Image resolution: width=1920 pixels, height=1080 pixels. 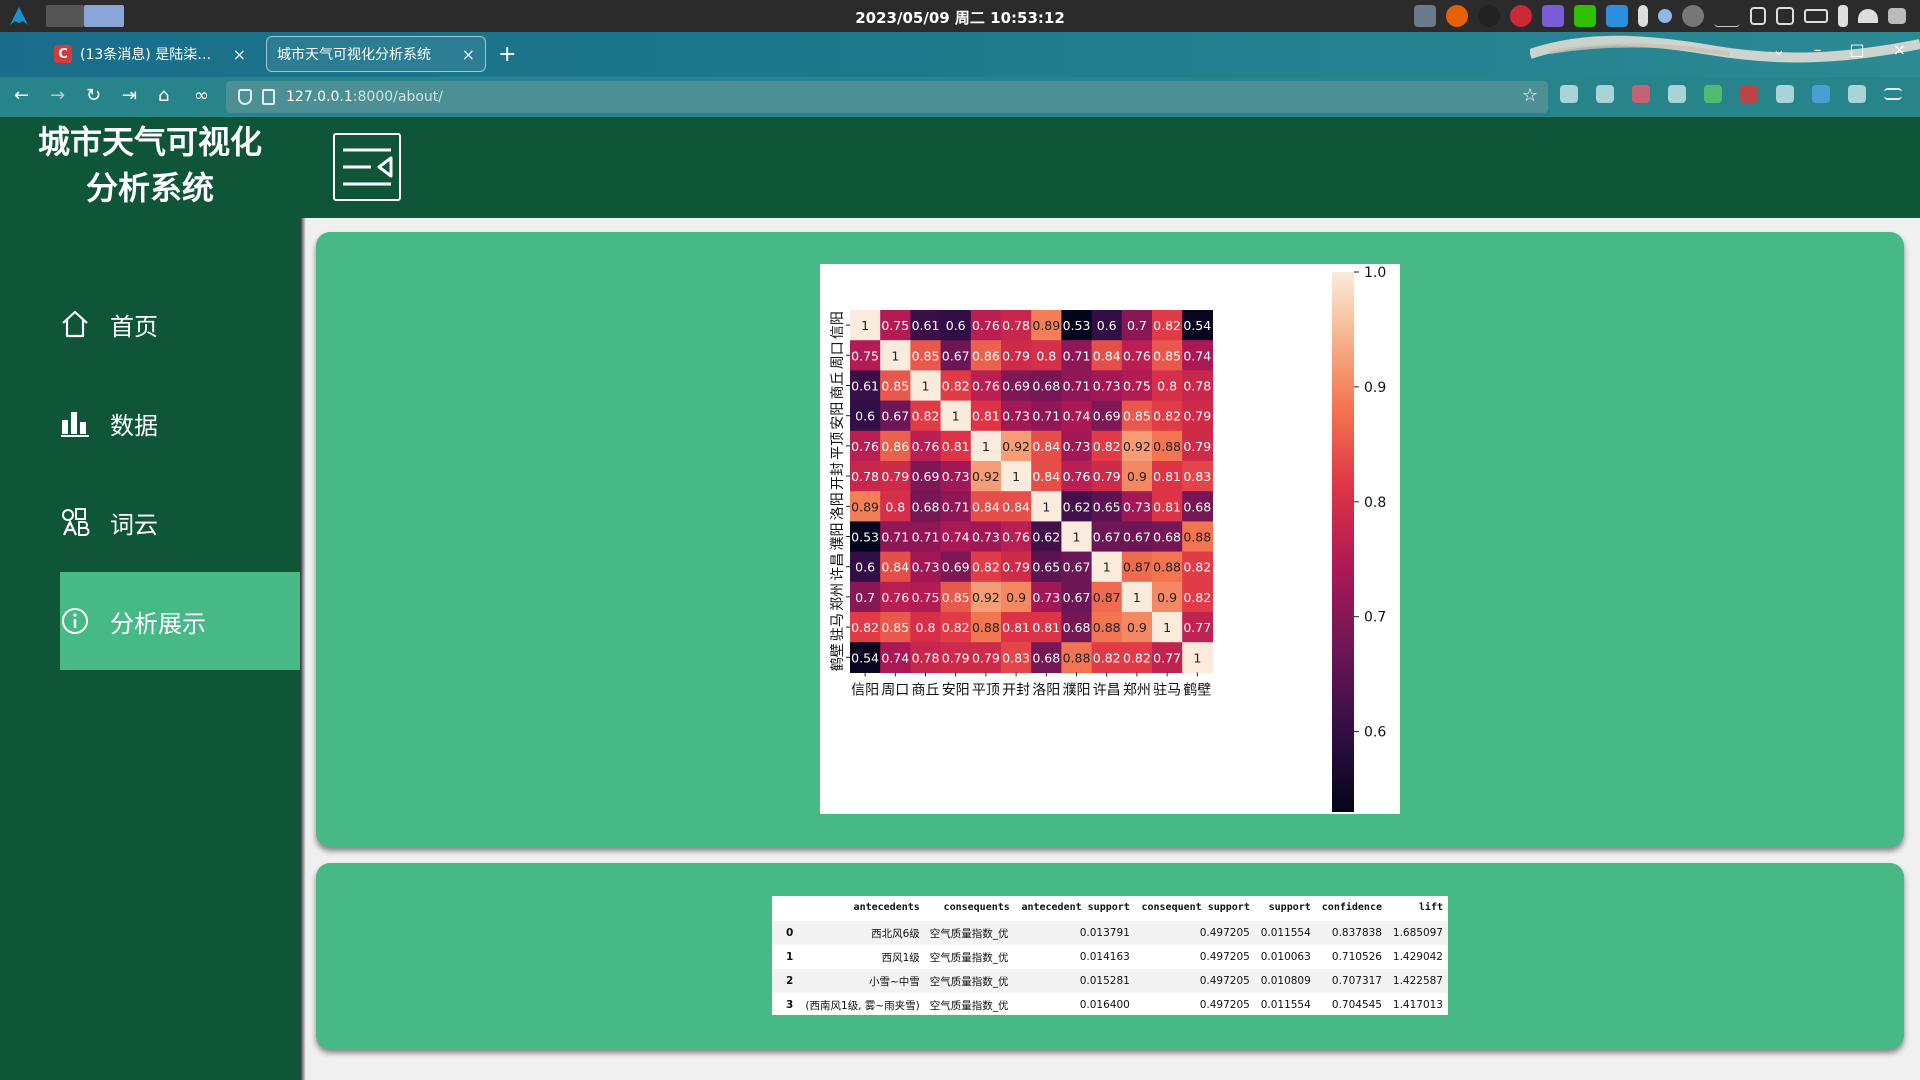 I want to click on pocket-icon, so click(x=1569, y=94).